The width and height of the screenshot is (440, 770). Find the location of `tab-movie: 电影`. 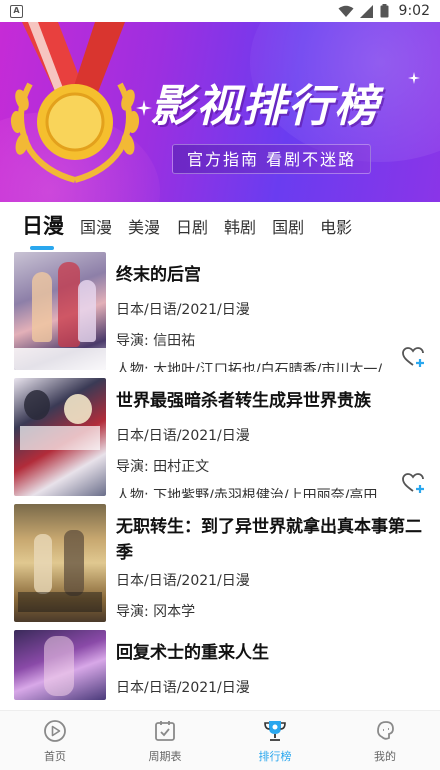

tab-movie: 电影 is located at coordinates (336, 233).